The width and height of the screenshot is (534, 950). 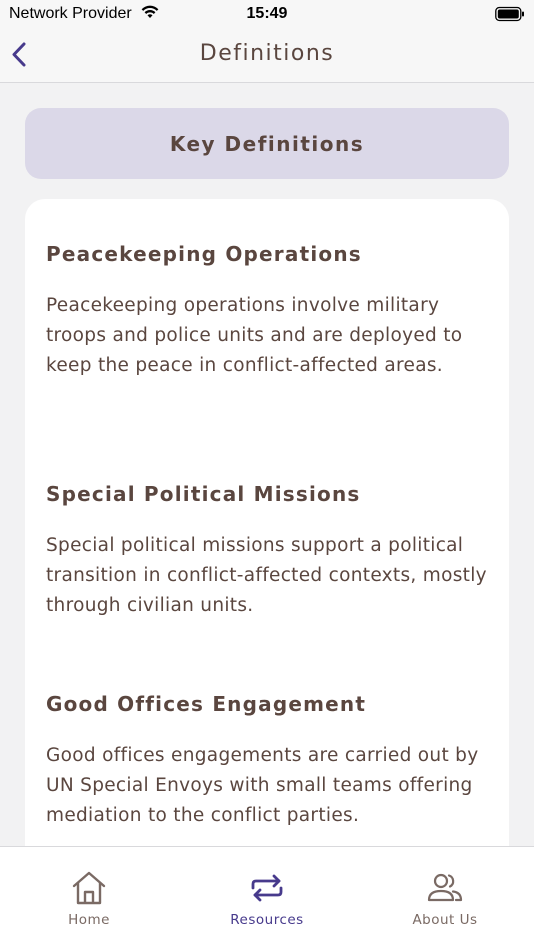 I want to click on clock-time: 15:49, so click(x=267, y=13).